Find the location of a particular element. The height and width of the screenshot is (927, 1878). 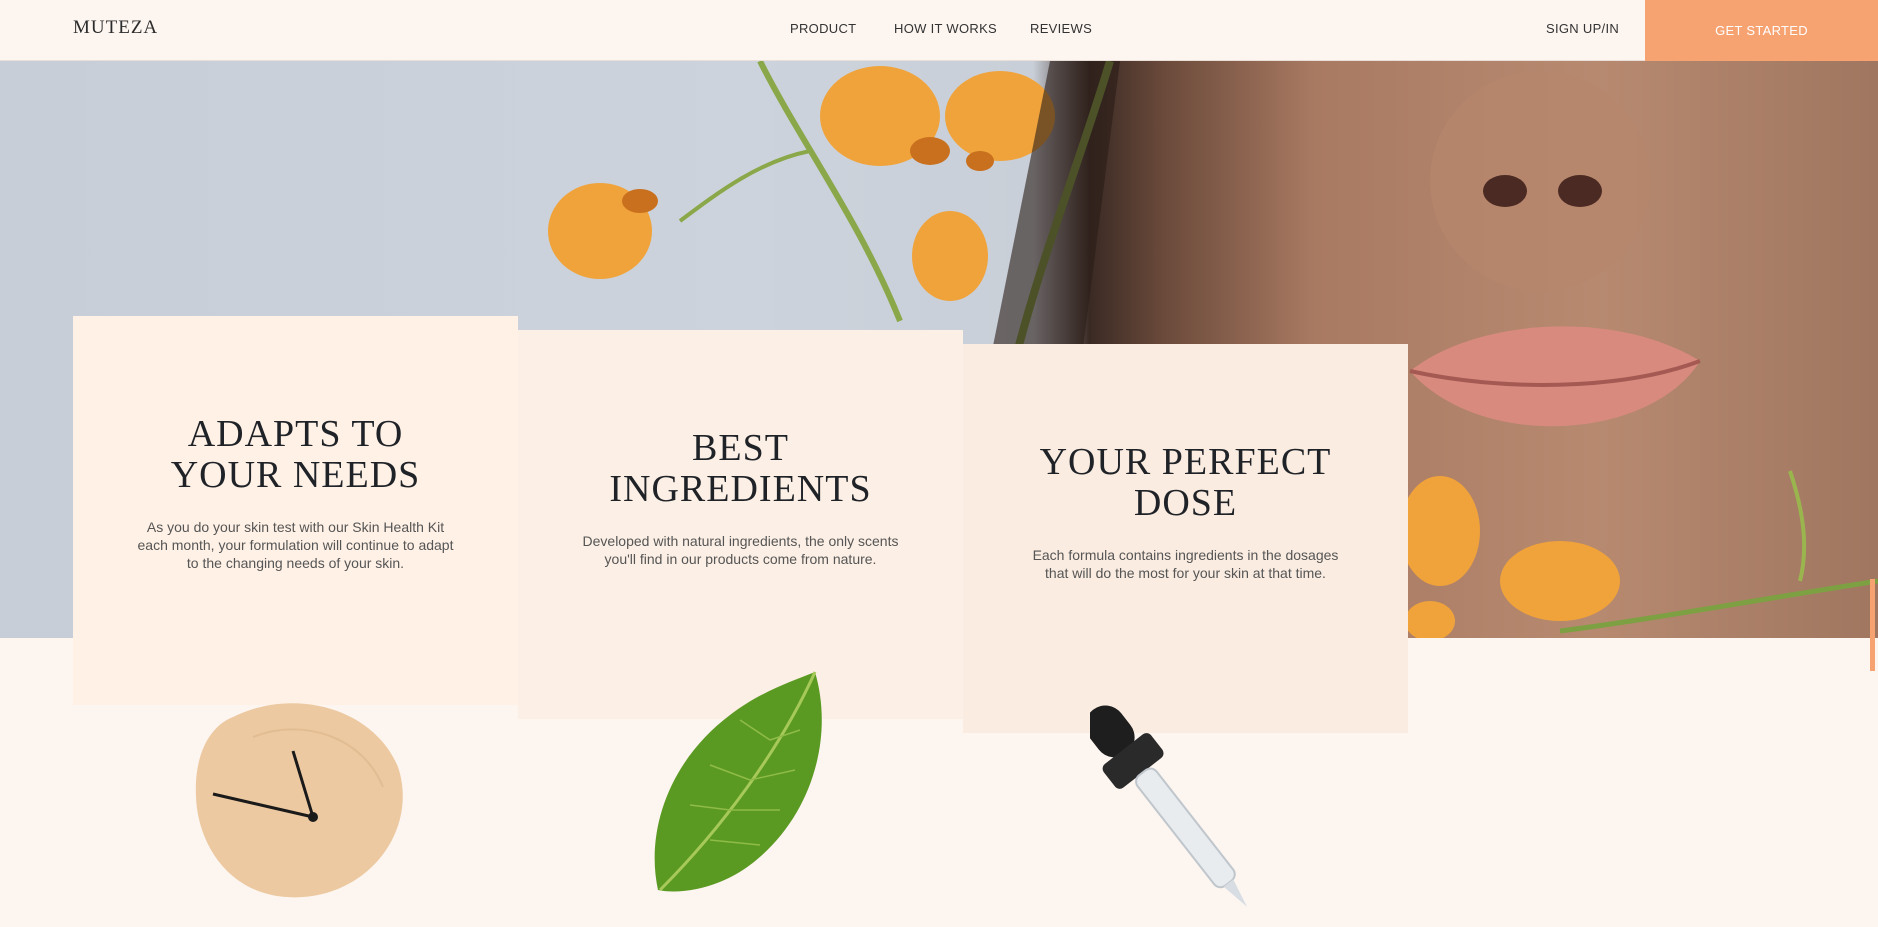

clock-icon is located at coordinates (299, 800).